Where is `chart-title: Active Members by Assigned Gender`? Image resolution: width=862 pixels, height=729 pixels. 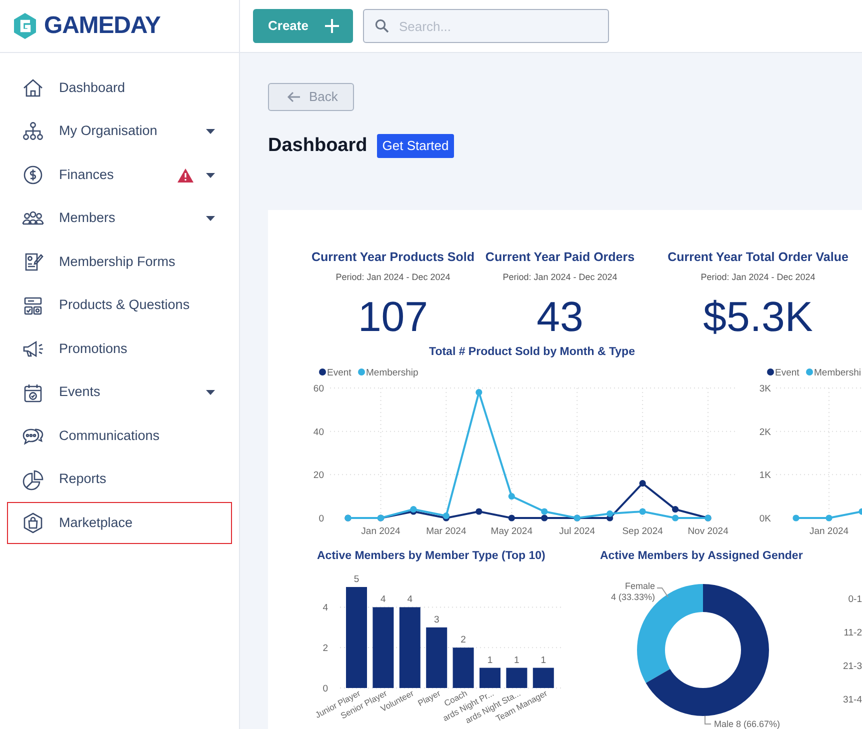
chart-title: Active Members by Assigned Gender is located at coordinates (701, 556).